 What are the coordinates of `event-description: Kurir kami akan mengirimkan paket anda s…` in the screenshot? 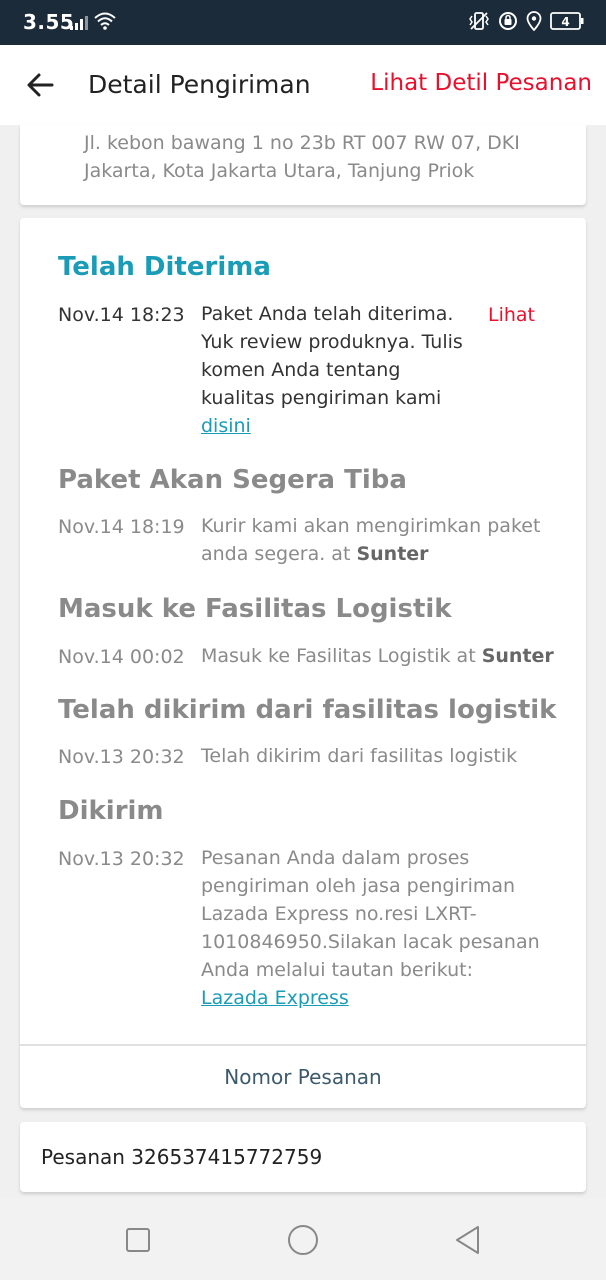 It's located at (376, 540).